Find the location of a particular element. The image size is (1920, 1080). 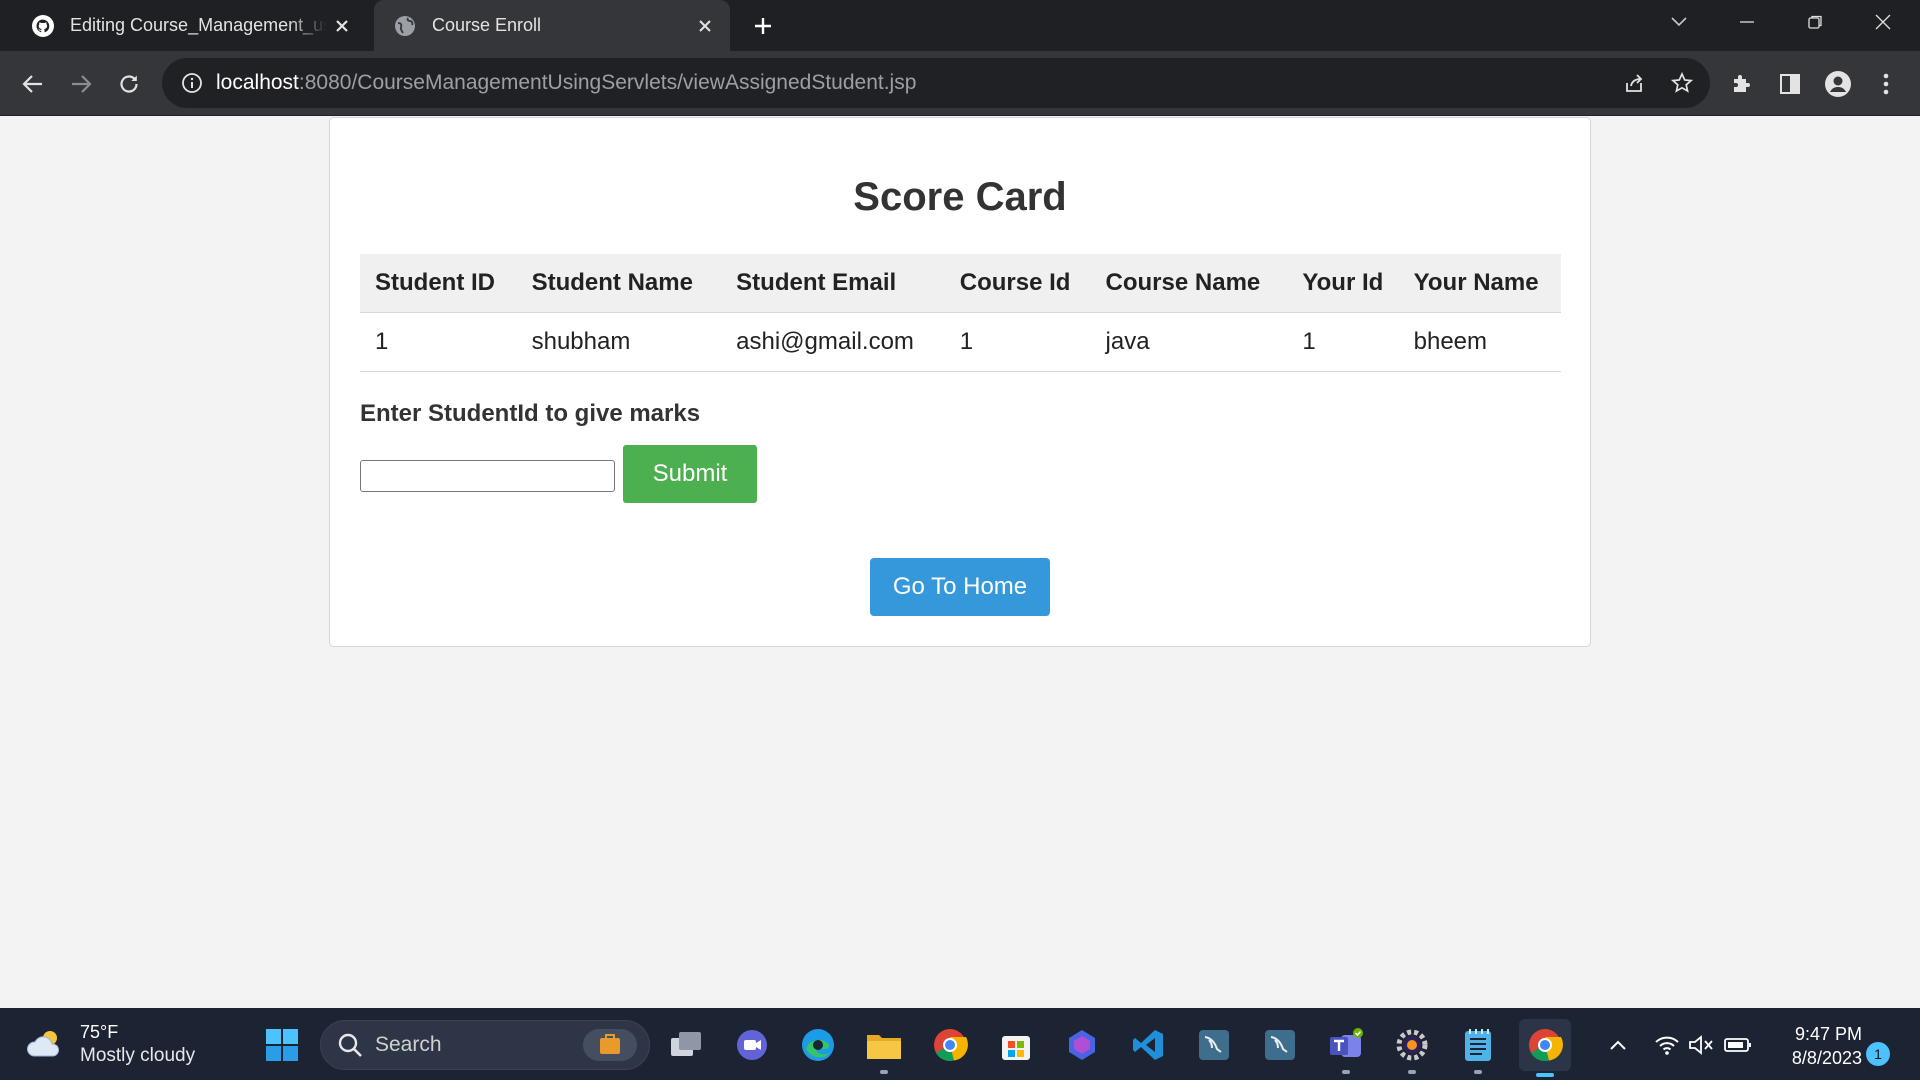

reload-icon is located at coordinates (129, 84).